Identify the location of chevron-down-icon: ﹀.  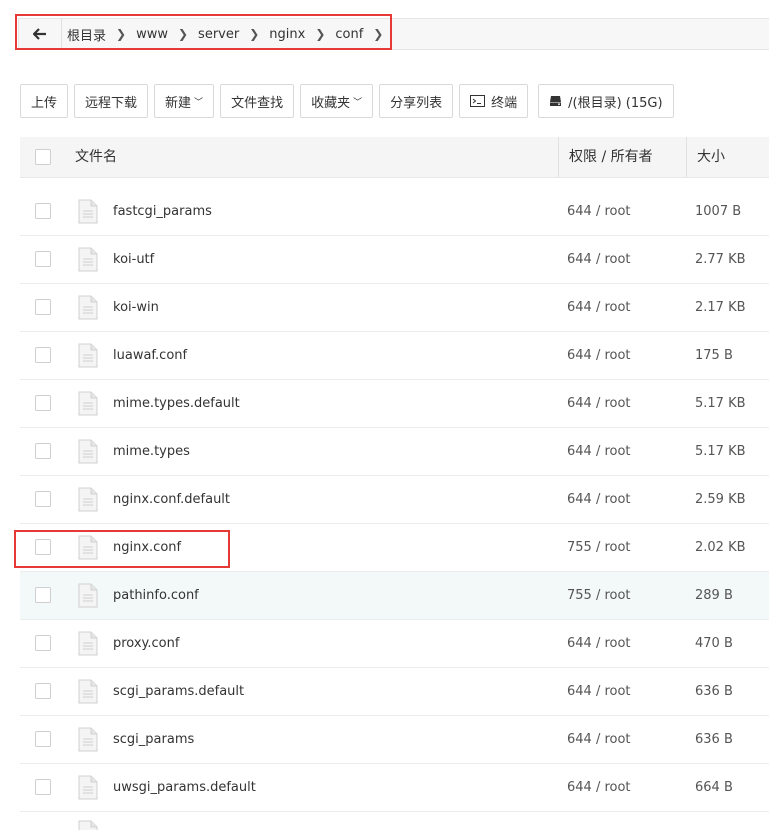
(358, 102).